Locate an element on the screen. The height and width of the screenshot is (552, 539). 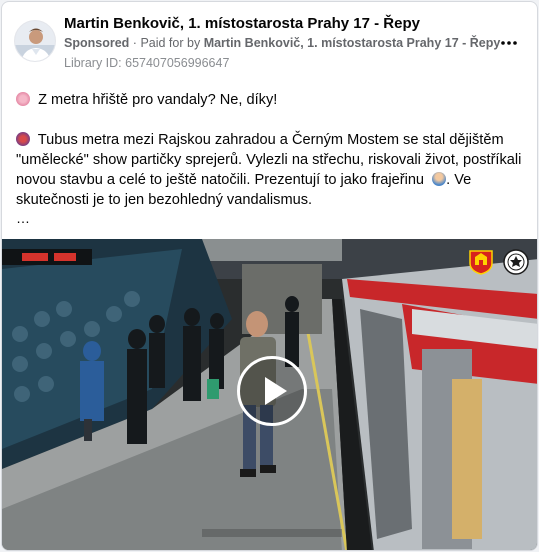
person-shrug-emoji-icon is located at coordinates (439, 179).